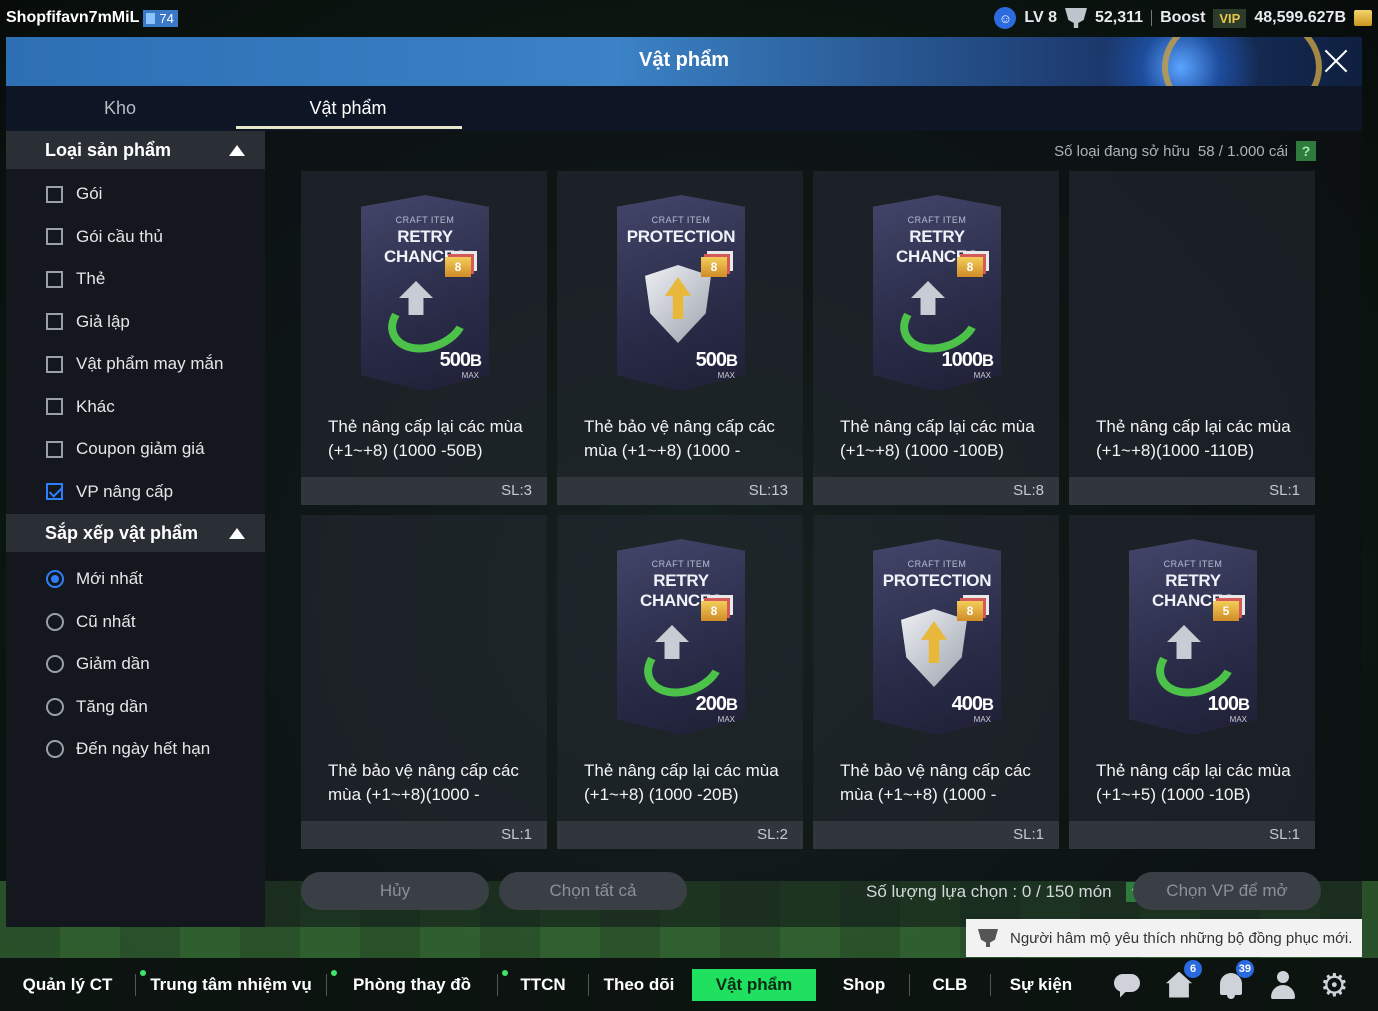 This screenshot has height=1011, width=1378. Describe the element at coordinates (639, 984) in the screenshot. I see `nav-follow: Theo dõi` at that location.